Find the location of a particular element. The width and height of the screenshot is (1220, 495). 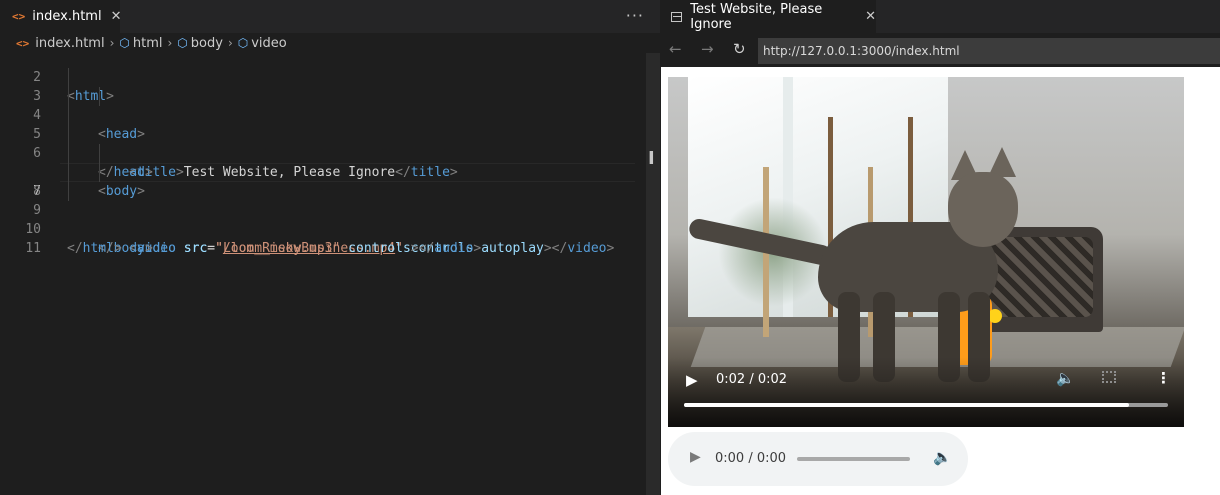

more-options-icon: ⋮ is located at coordinates (1163, 378).